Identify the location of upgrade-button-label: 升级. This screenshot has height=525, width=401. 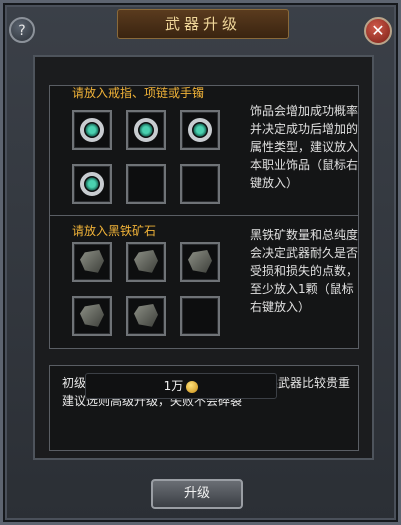
(196, 493).